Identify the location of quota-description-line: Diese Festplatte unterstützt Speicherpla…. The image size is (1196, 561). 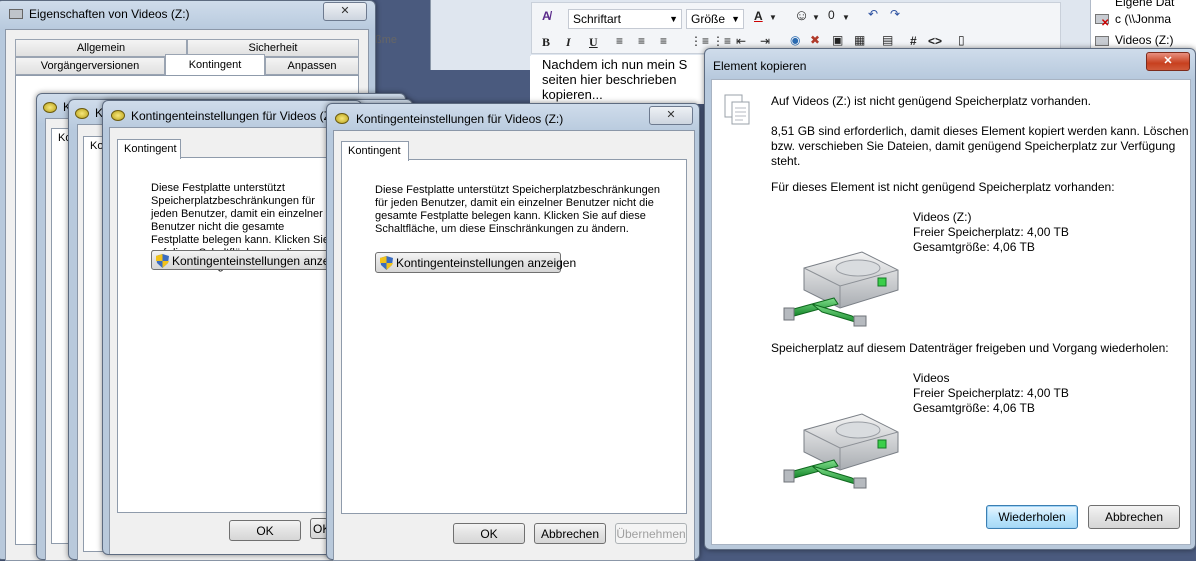
(517, 190).